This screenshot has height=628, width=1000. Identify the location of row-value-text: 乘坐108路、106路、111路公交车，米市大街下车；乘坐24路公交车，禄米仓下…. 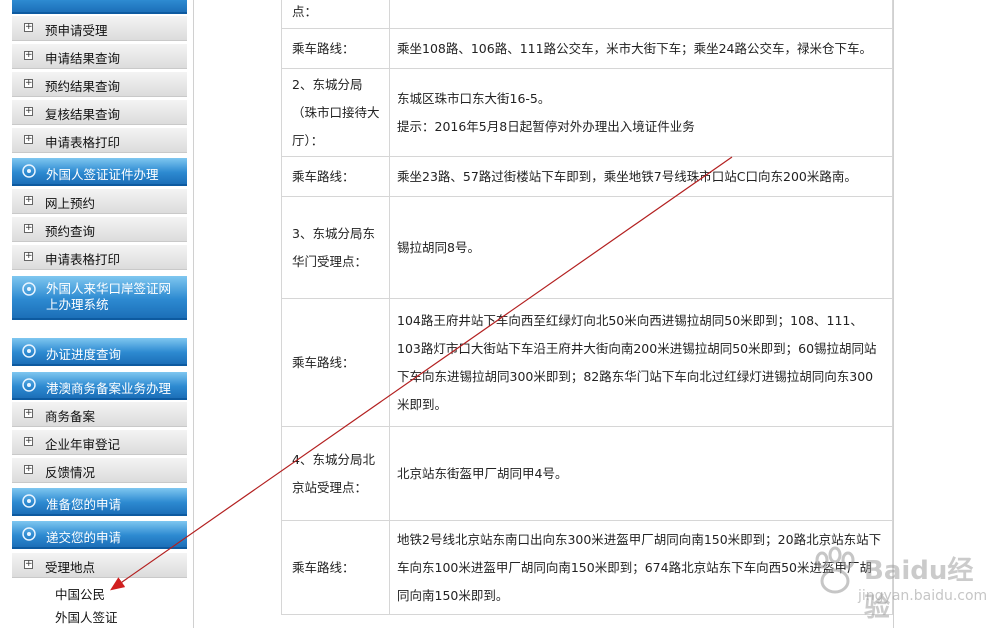
(634, 48).